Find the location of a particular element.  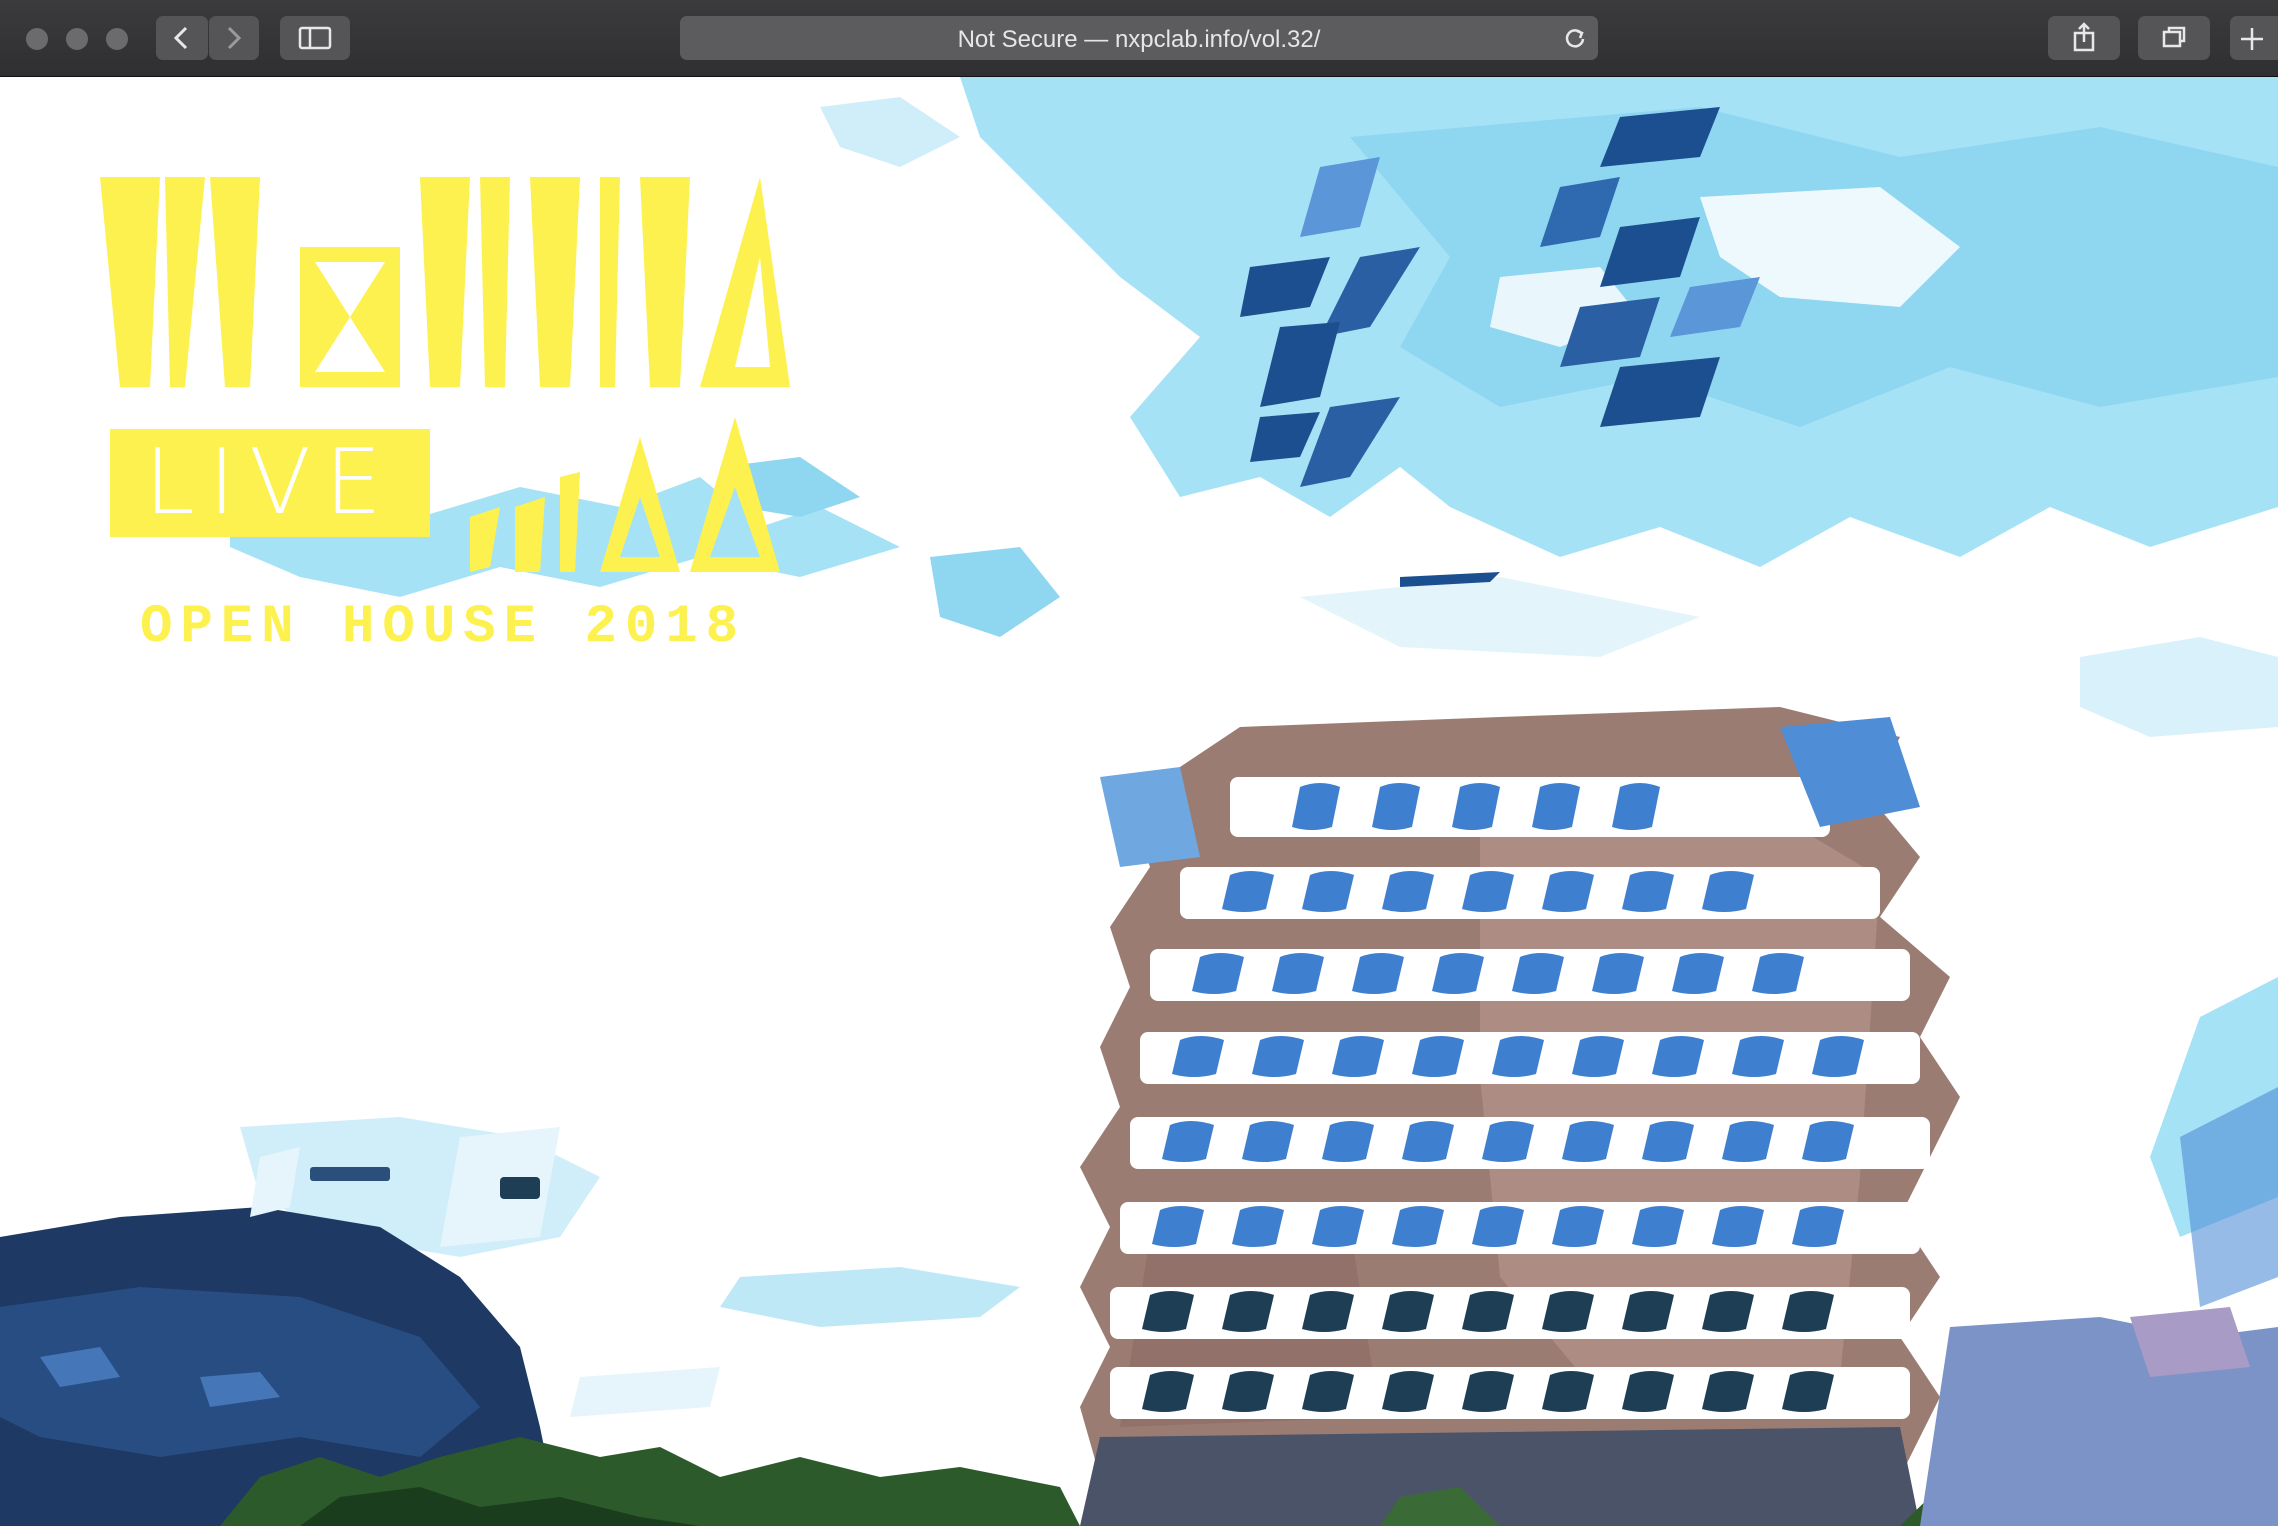

sidebar-button is located at coordinates (315, 38).